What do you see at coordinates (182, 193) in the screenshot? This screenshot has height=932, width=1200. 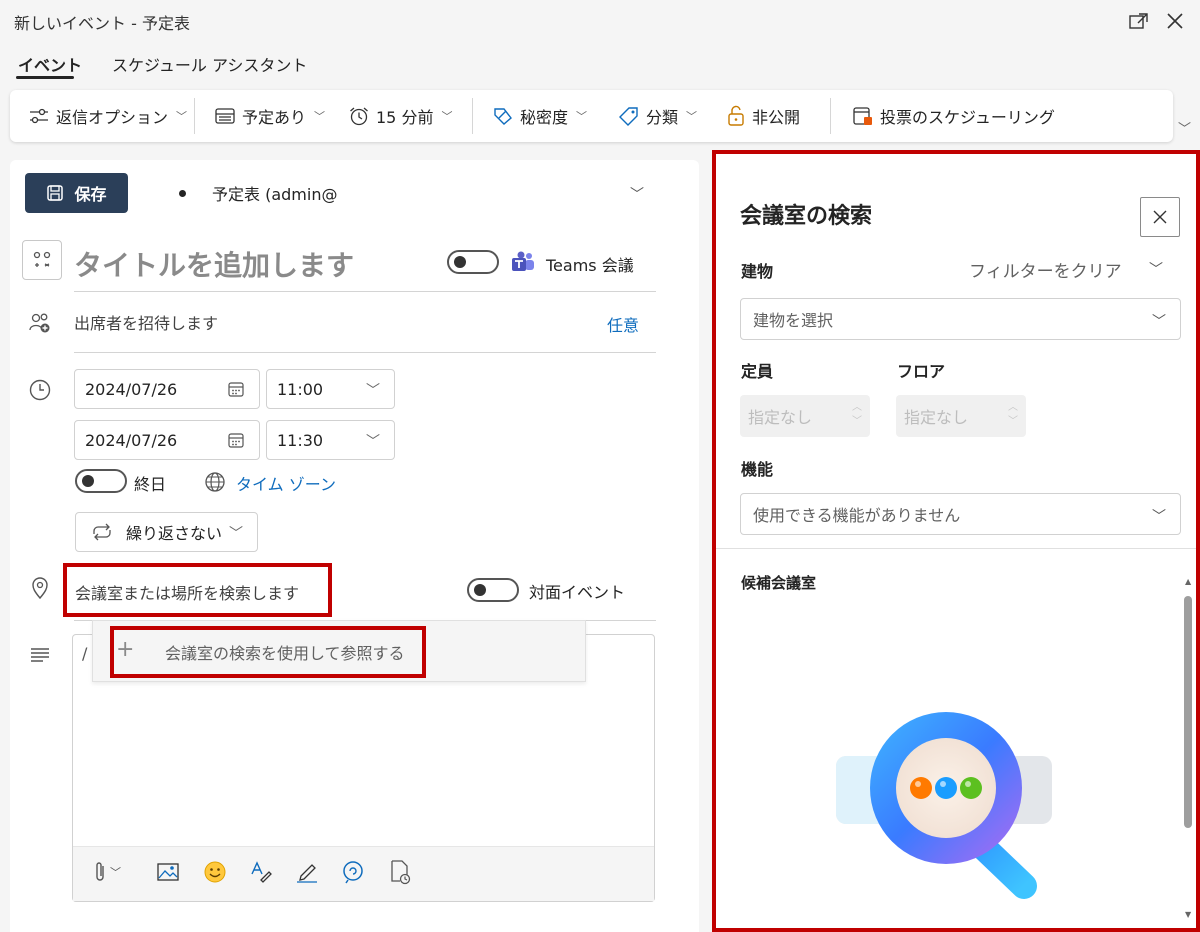 I see `calendar-color-dot` at bounding box center [182, 193].